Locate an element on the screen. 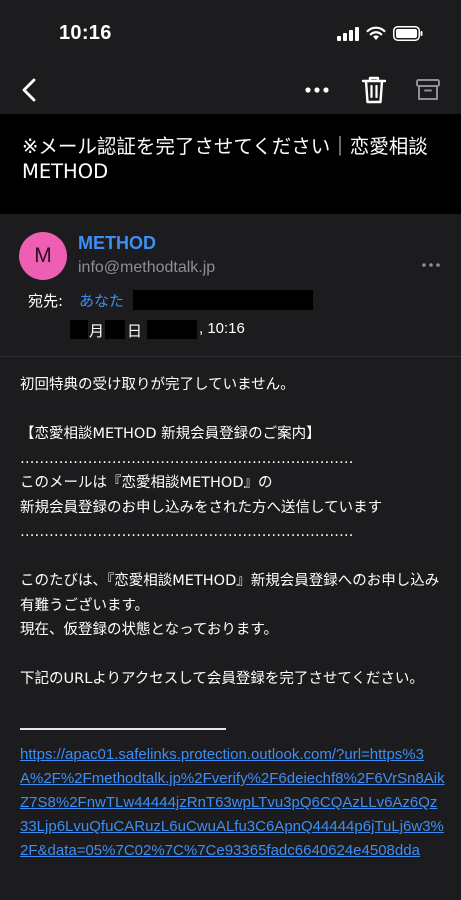  redacted-month is located at coordinates (79, 329).